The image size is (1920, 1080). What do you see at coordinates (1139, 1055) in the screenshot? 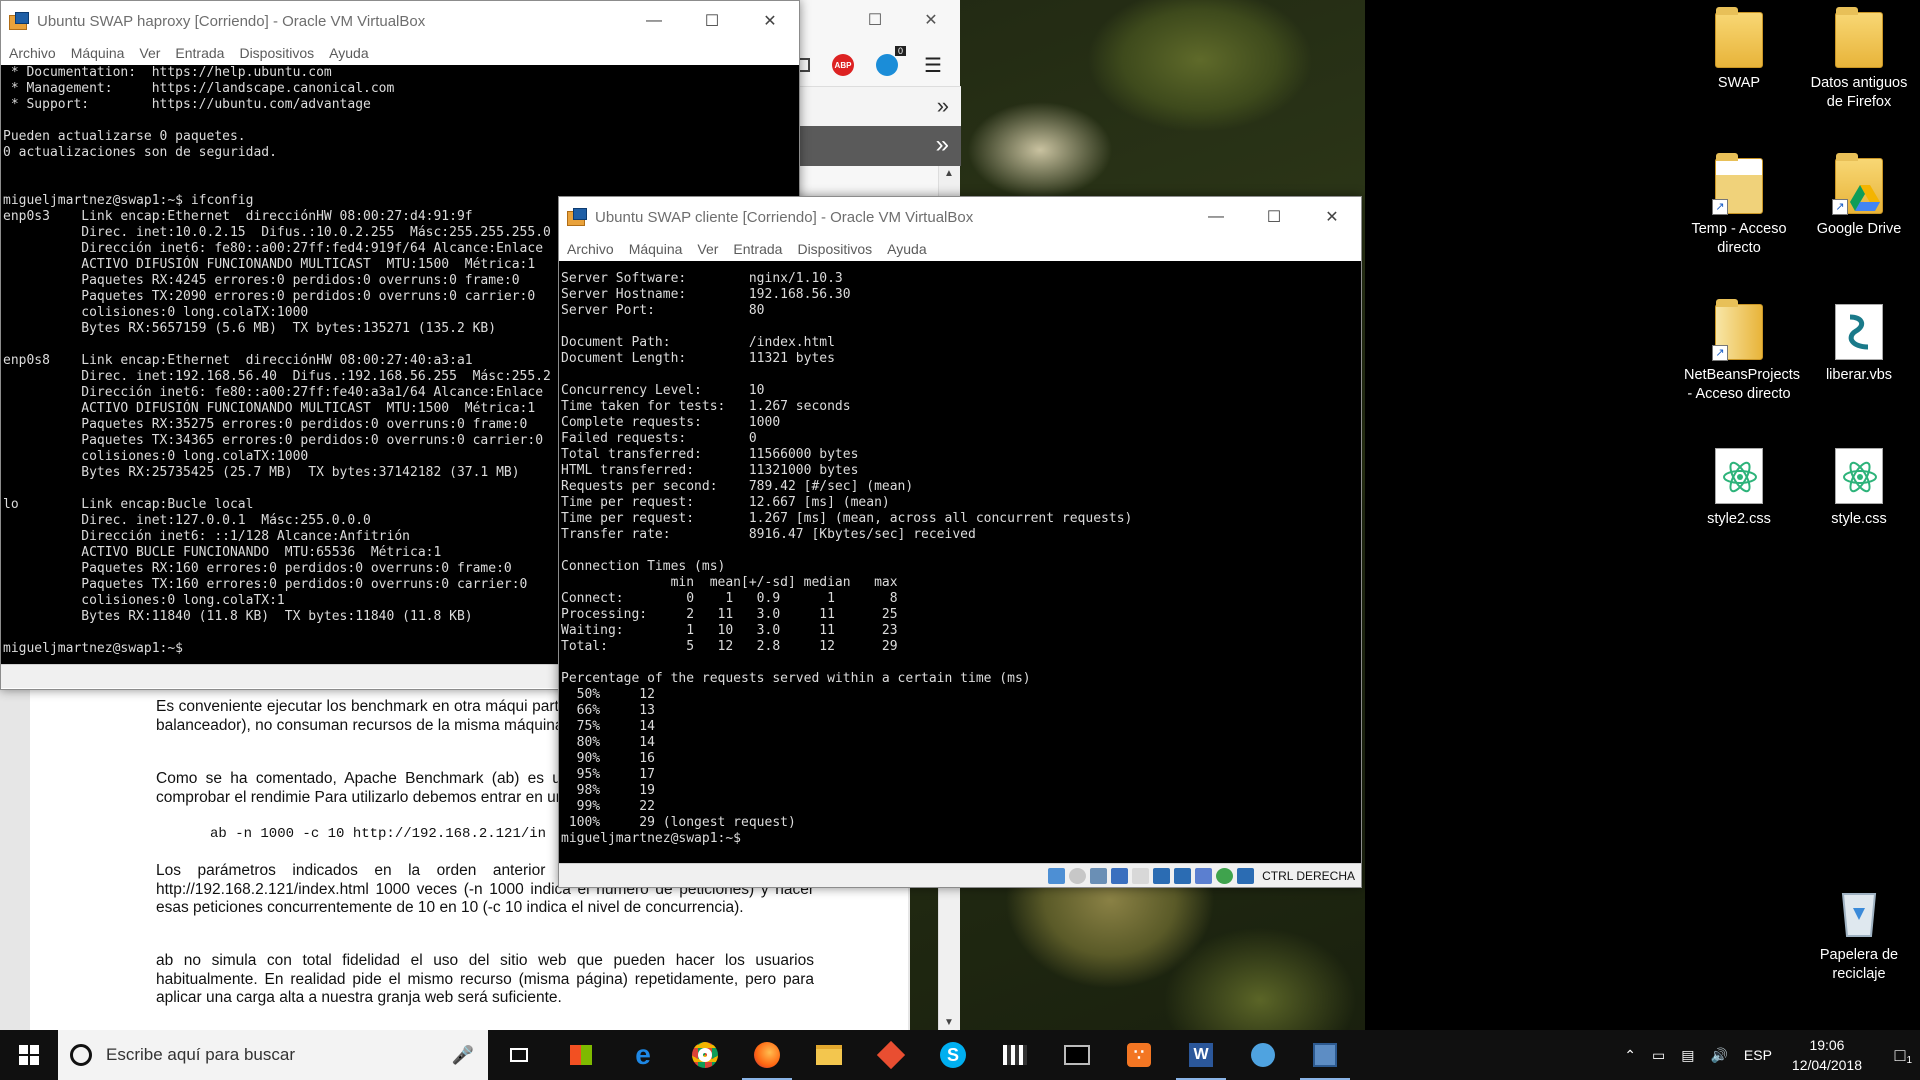
I see `taskbar-xampp: ∵` at bounding box center [1139, 1055].